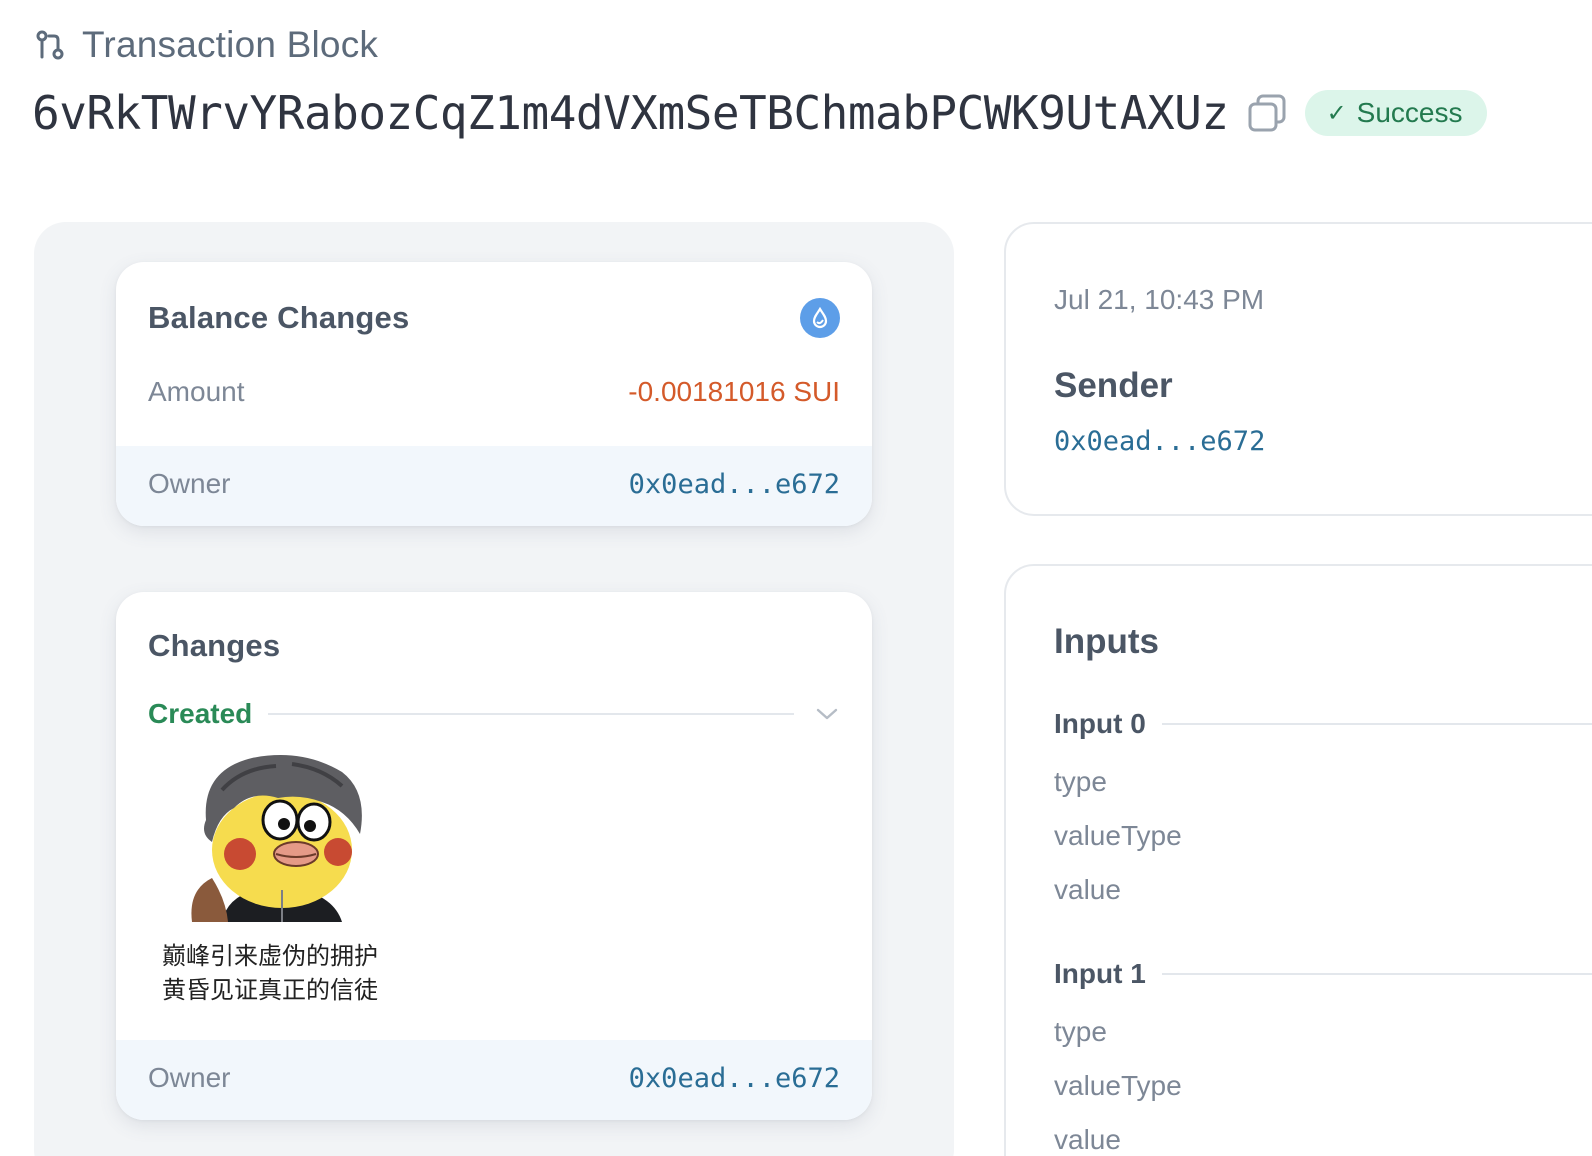 The image size is (1592, 1156). What do you see at coordinates (196, 391) in the screenshot?
I see `amount-label: Amount` at bounding box center [196, 391].